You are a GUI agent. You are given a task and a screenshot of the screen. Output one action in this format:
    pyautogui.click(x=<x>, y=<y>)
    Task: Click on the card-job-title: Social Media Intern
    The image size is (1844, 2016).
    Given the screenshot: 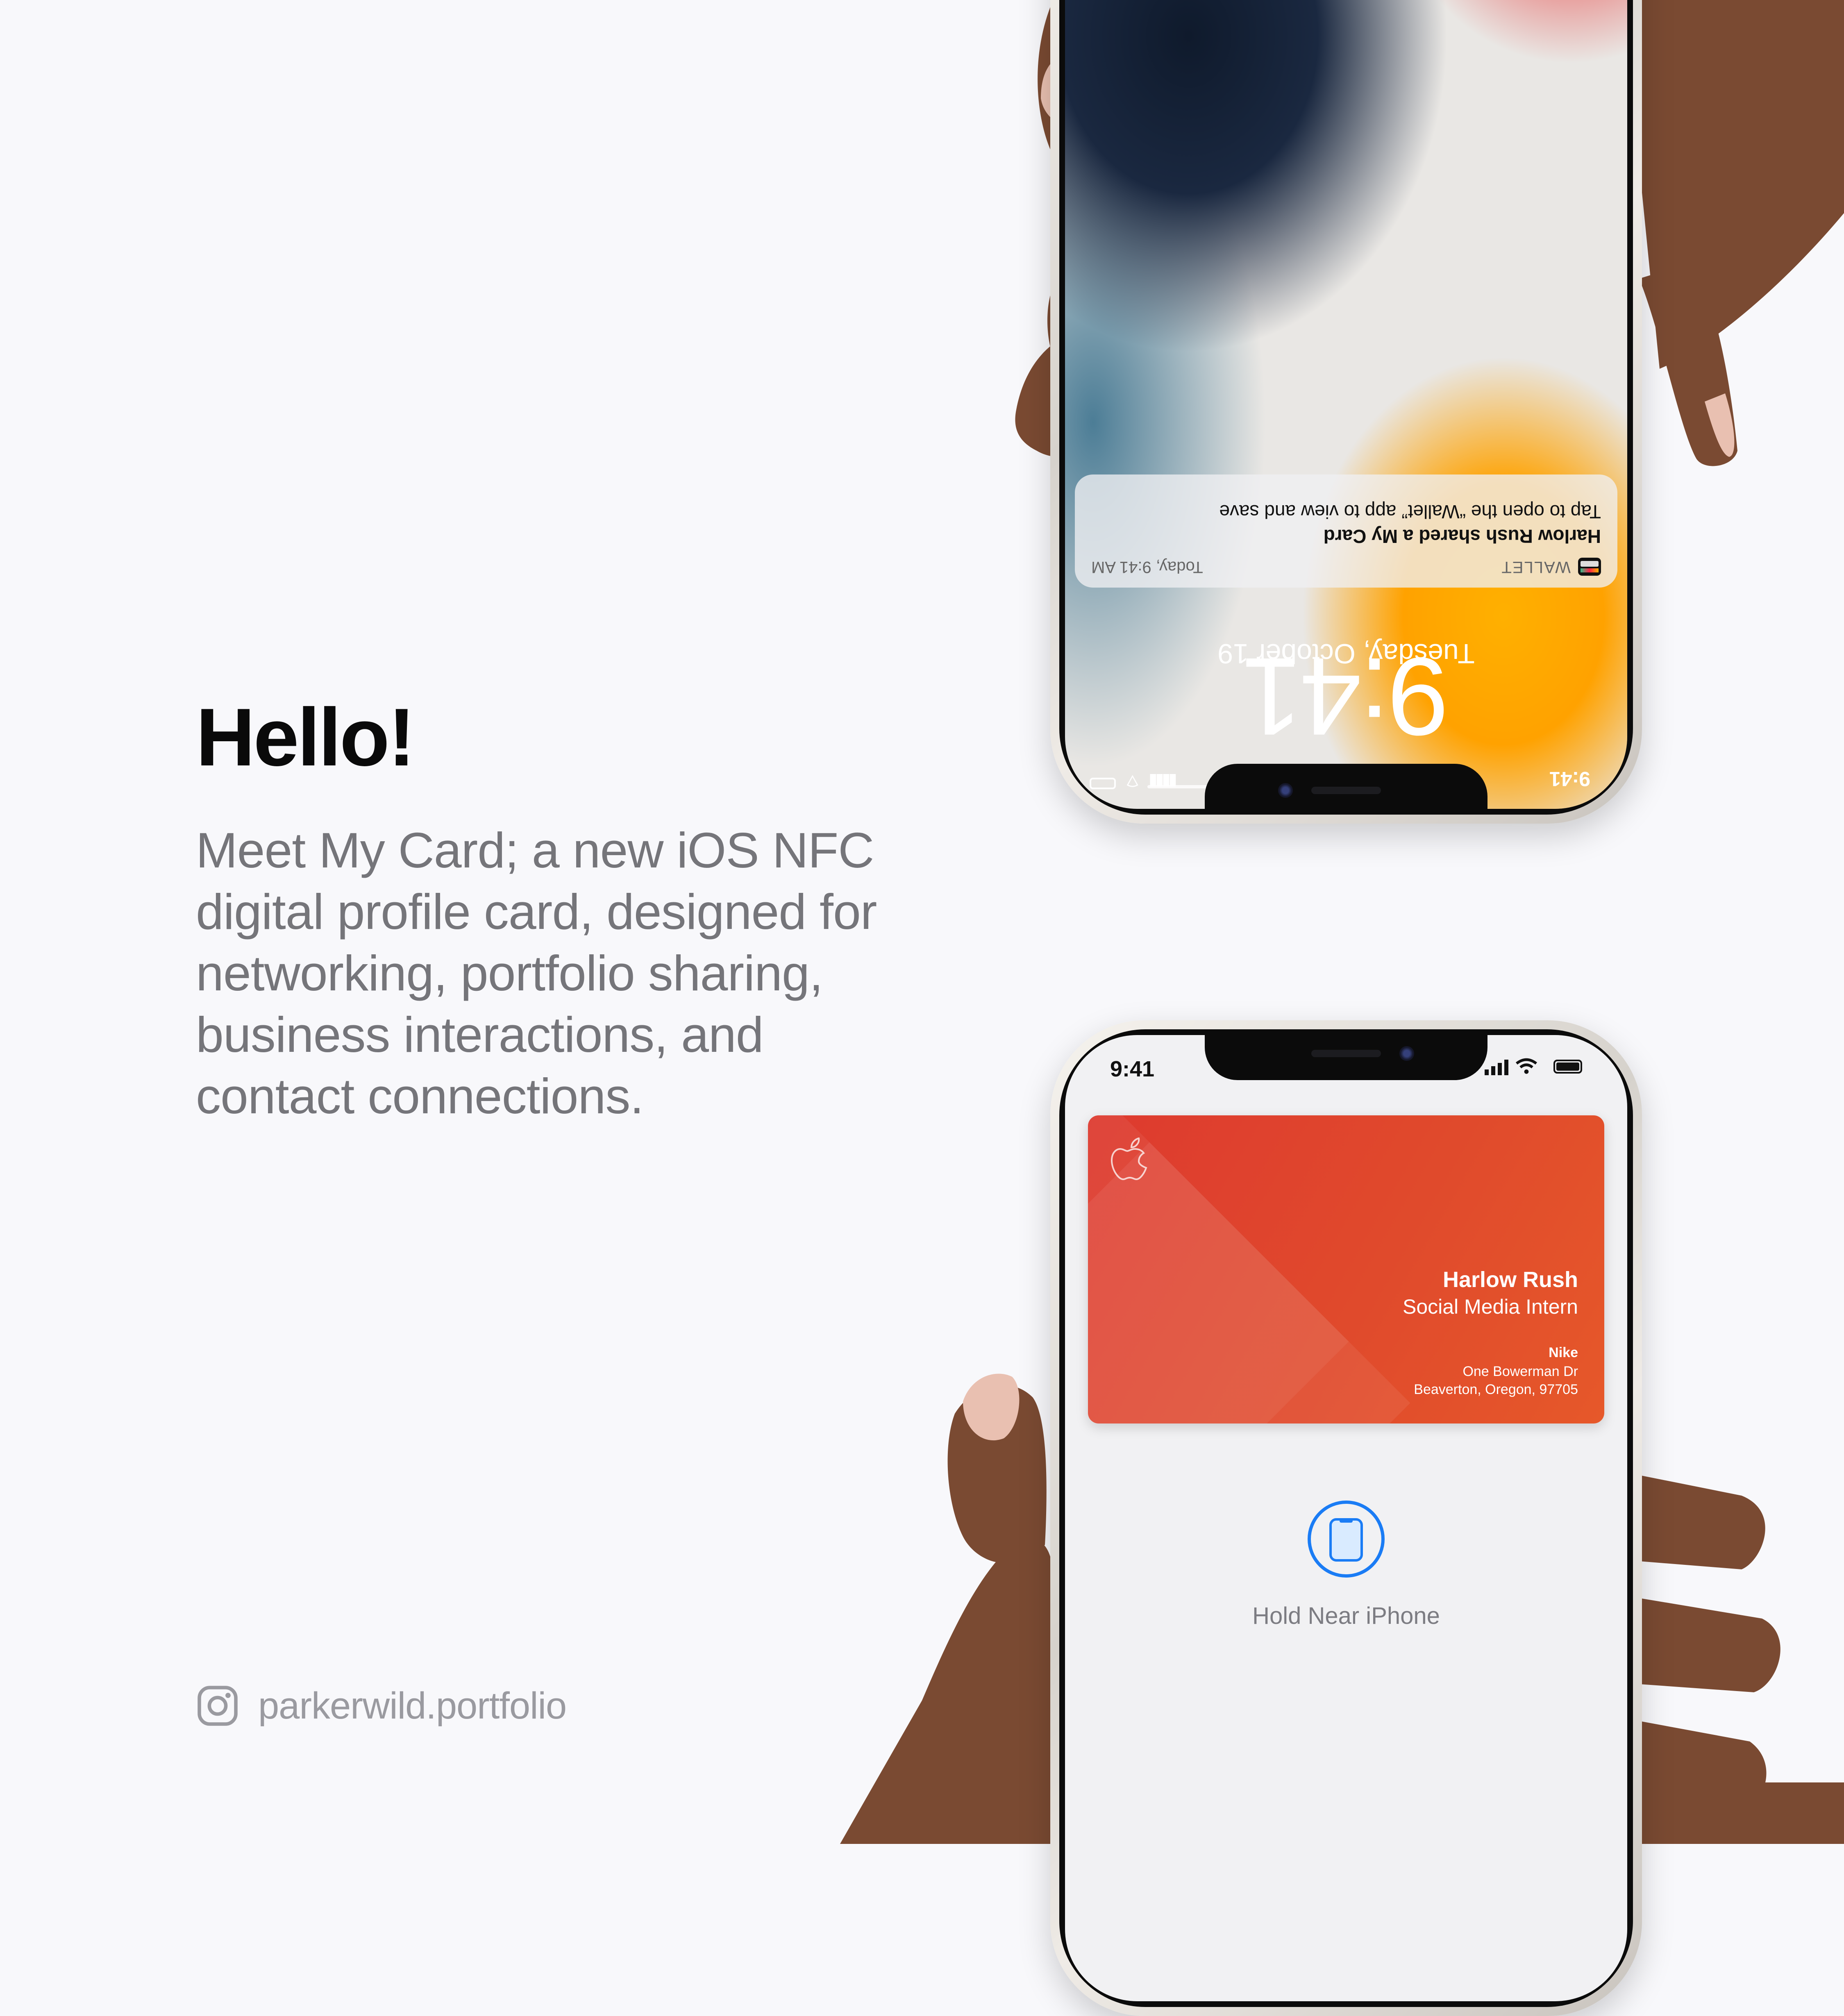 What is the action you would take?
    pyautogui.click(x=1490, y=1306)
    